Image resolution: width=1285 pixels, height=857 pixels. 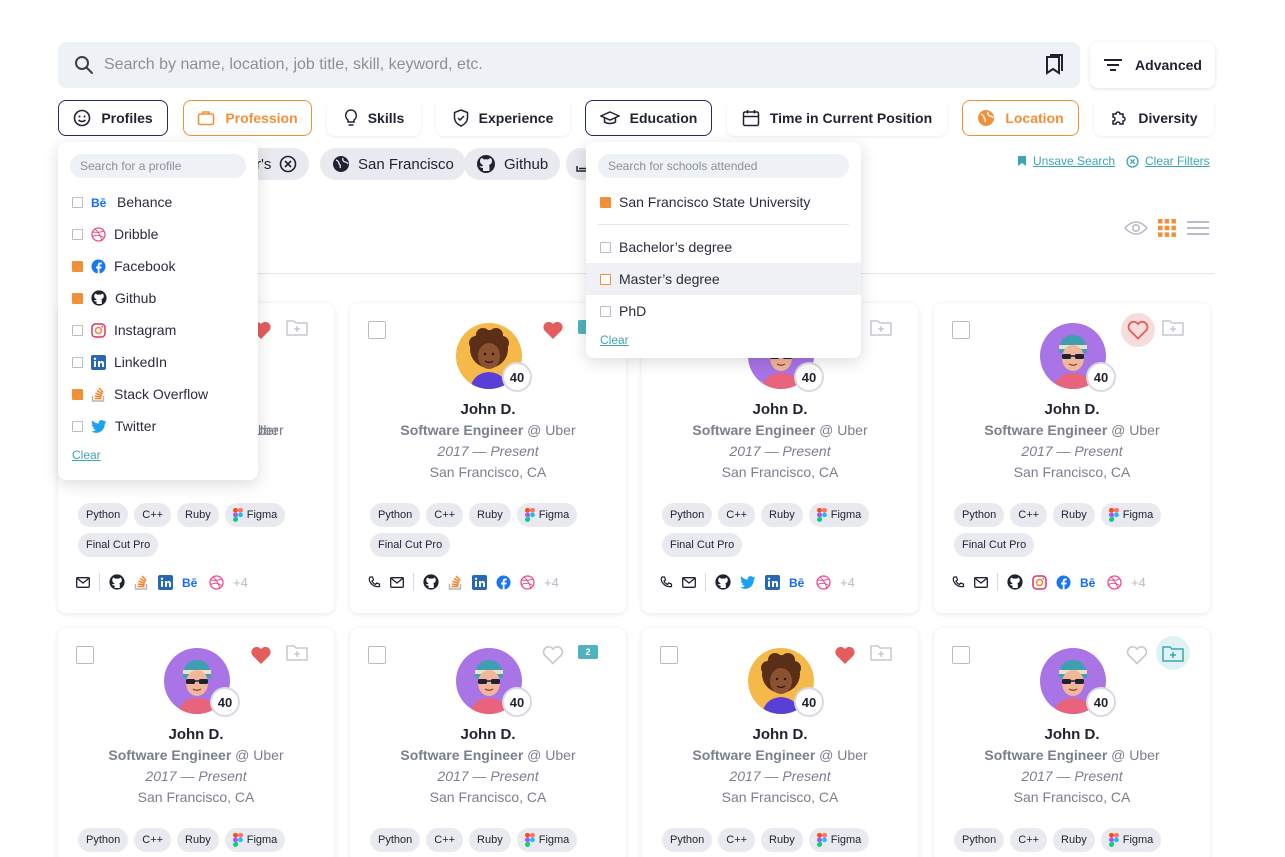 I want to click on search-bar, so click(x=569, y=65).